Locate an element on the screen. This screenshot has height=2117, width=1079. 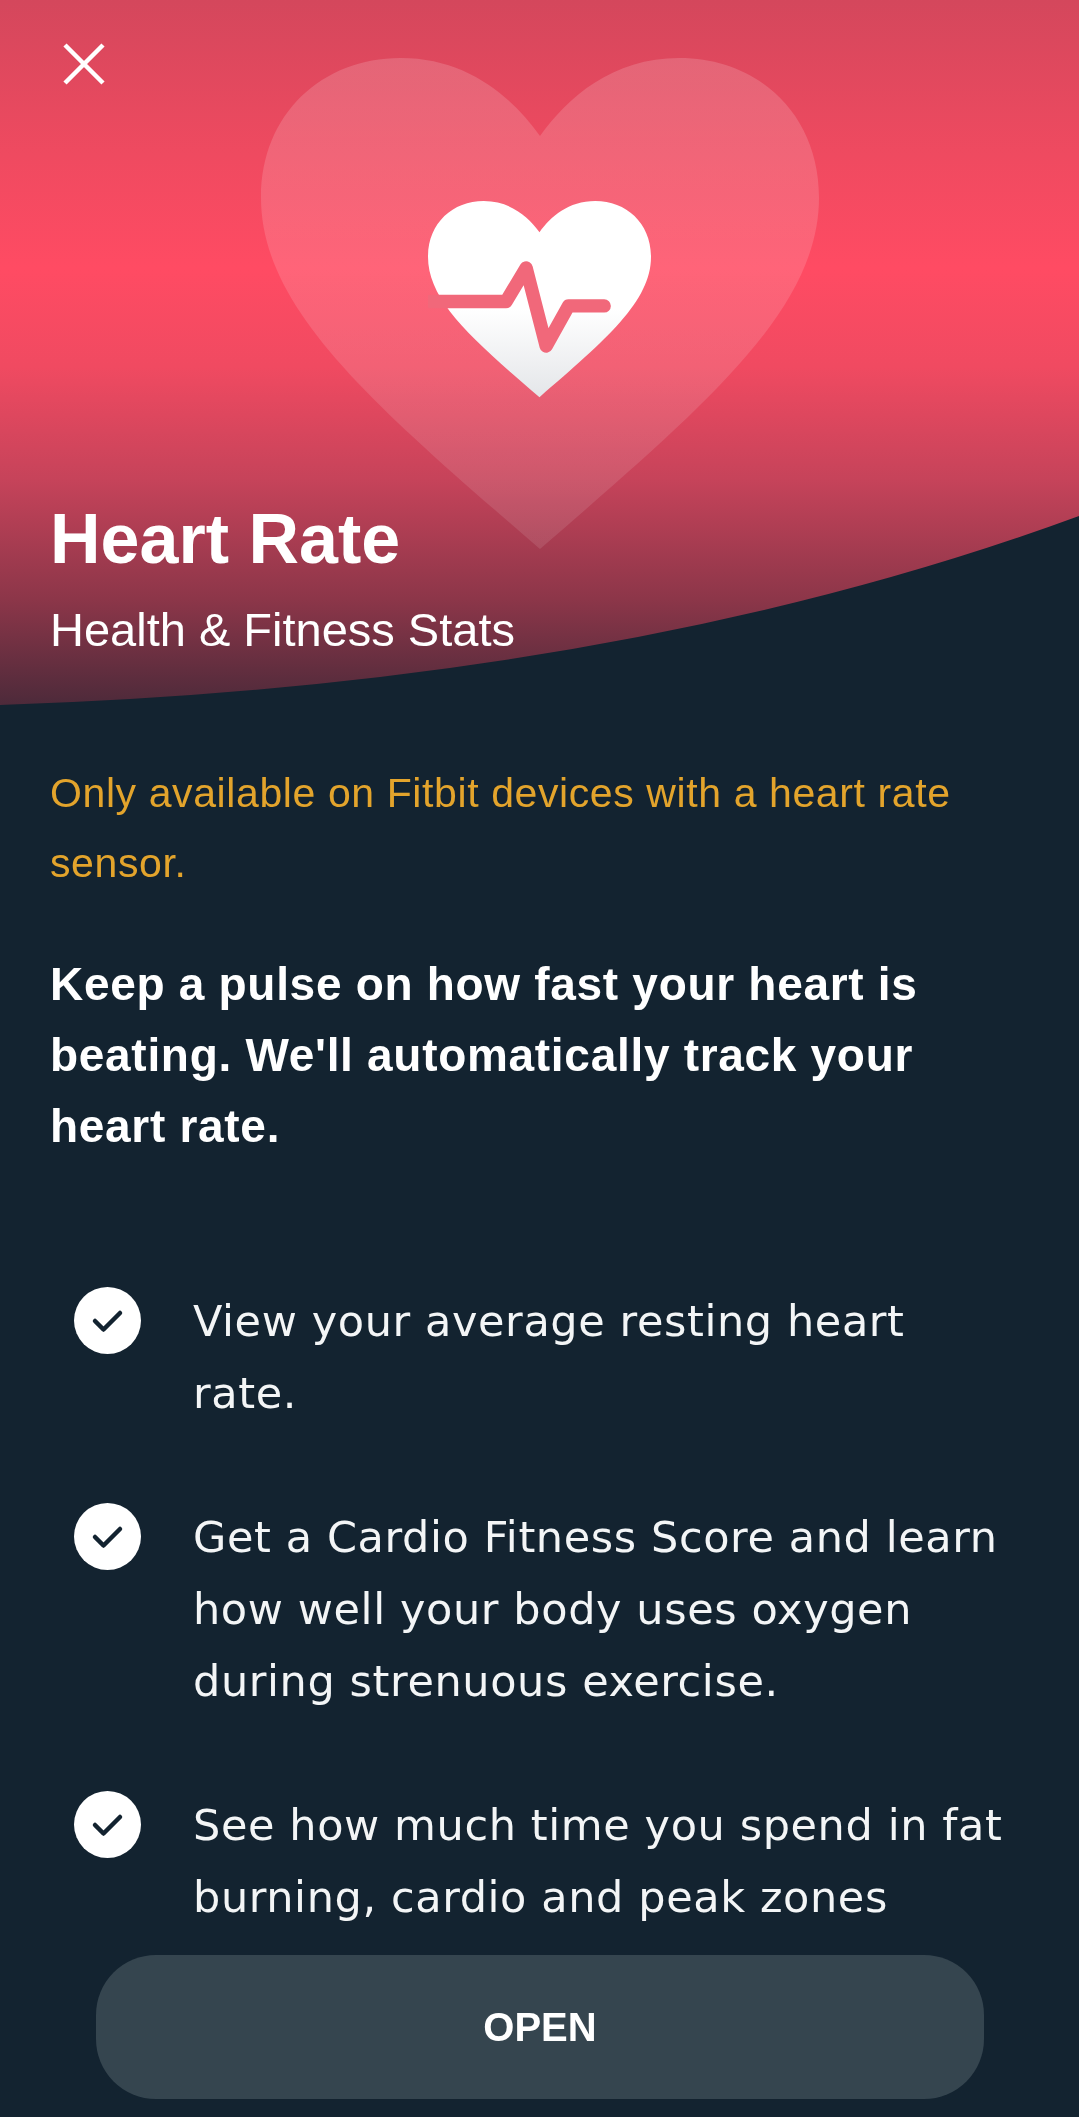
feature-text: View your average resting heart rate. is located at coordinates (549, 1357).